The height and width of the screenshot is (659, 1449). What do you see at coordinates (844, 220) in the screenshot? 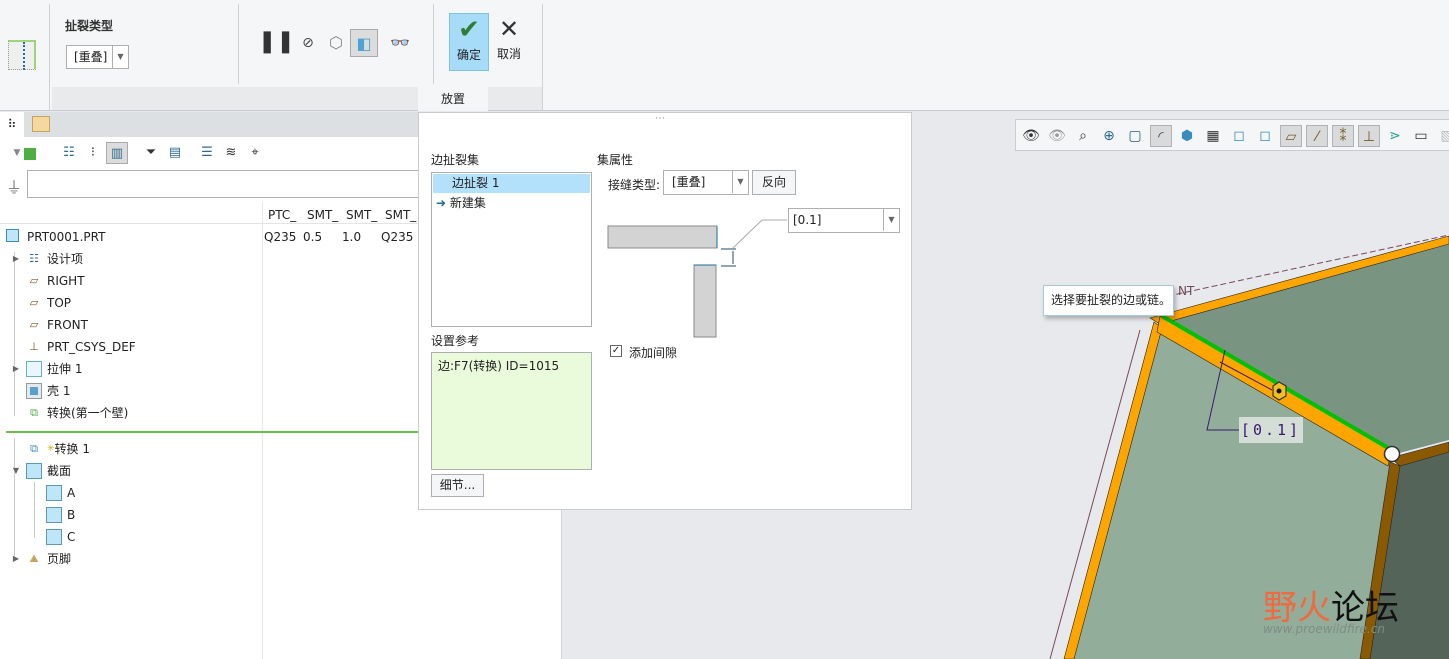
I see `gap-value-select: [0.1] ▼` at bounding box center [844, 220].